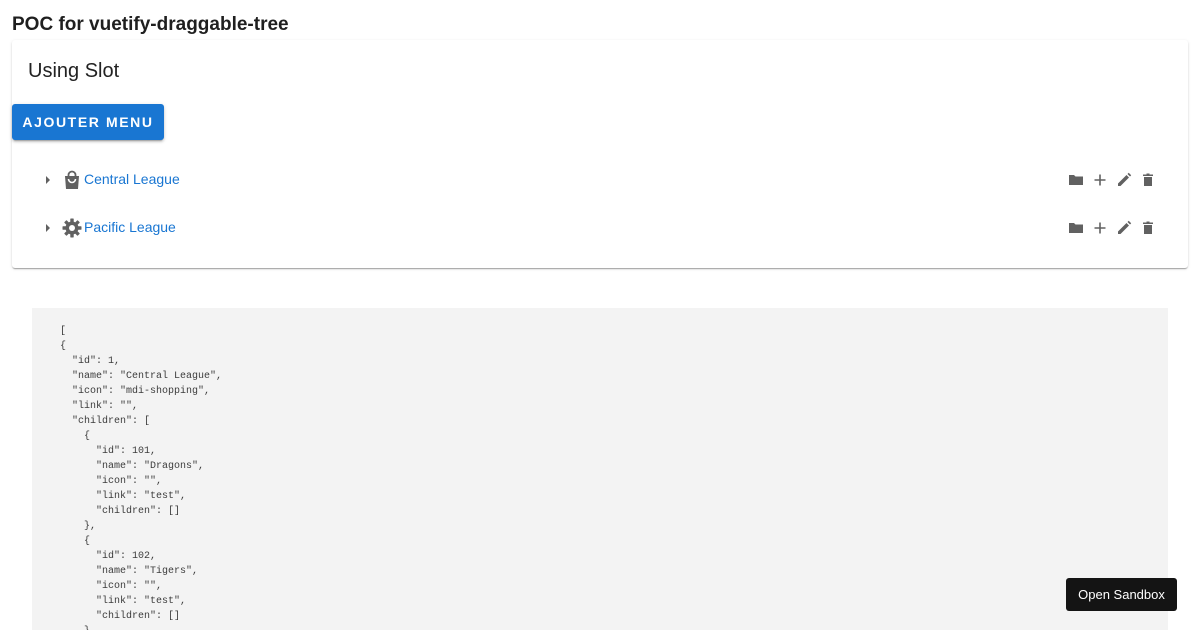 This screenshot has height=630, width=1200. What do you see at coordinates (600, 180) in the screenshot?
I see `tree-item-central-league: Central League` at bounding box center [600, 180].